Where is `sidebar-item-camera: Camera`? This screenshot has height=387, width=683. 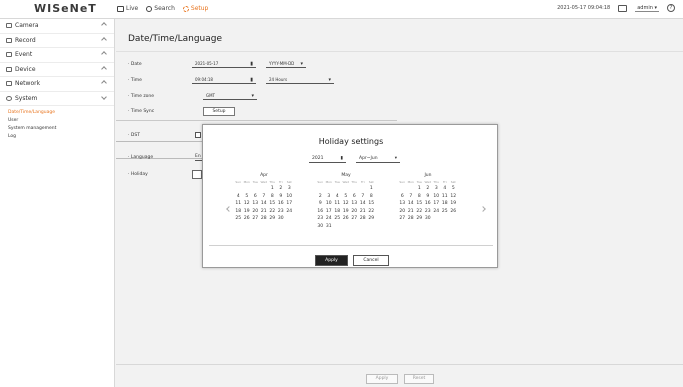
sidebar-item-camera: Camera is located at coordinates (57, 26).